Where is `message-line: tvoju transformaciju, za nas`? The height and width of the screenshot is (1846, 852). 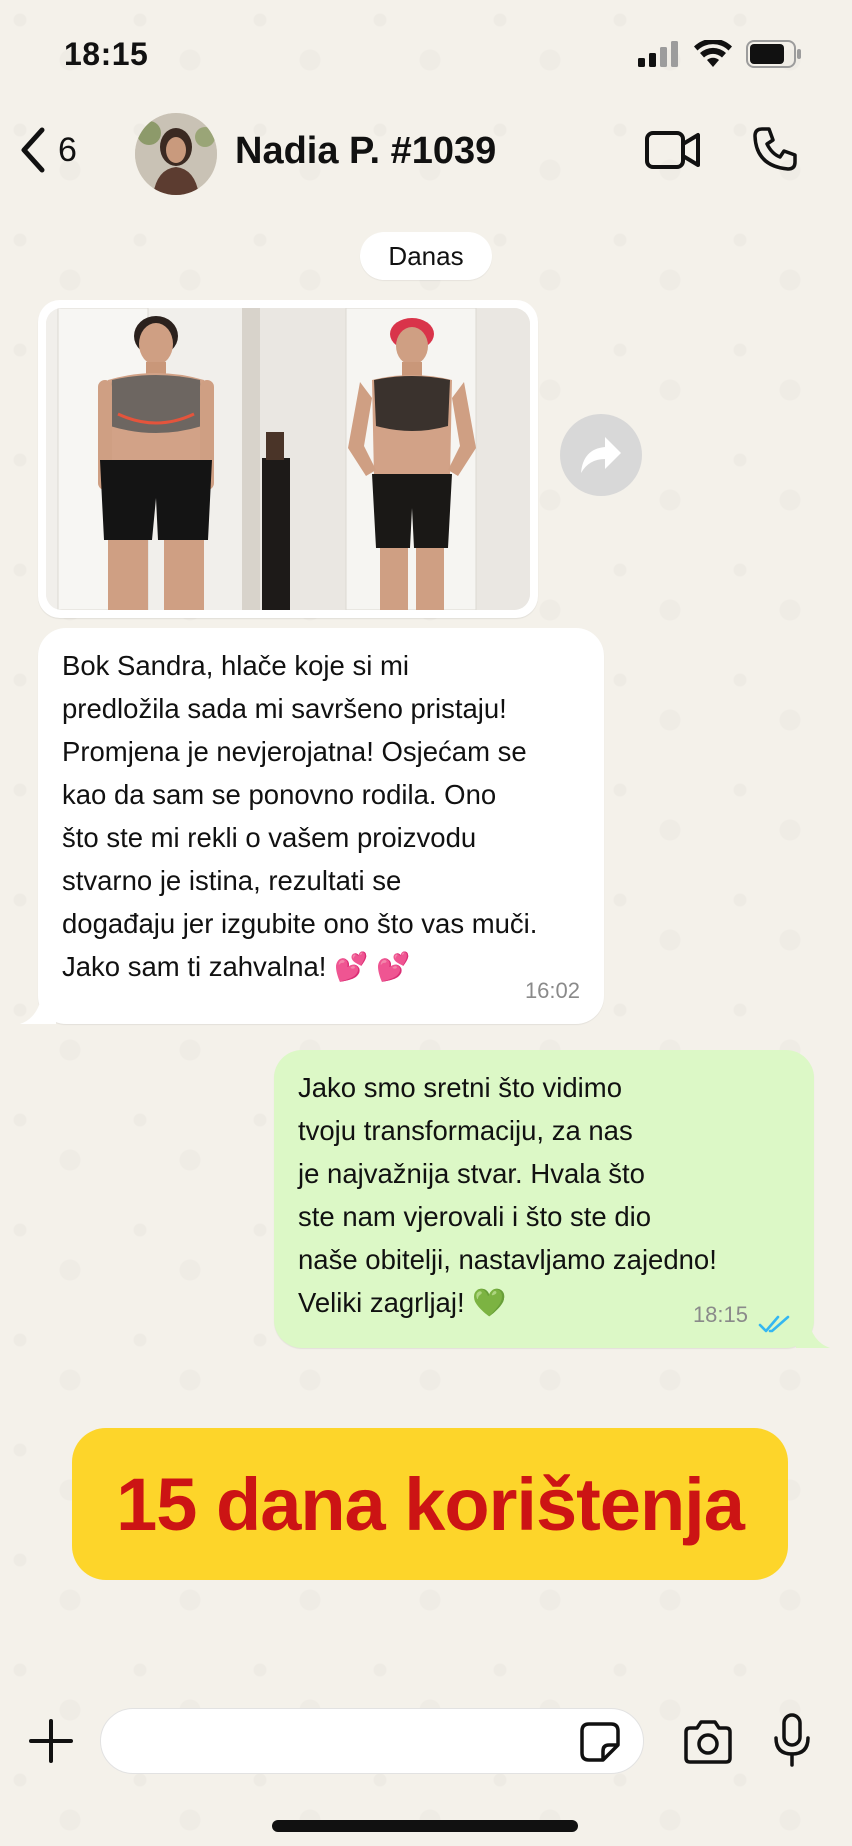
message-line: tvoju transformaciju, za nas is located at coordinates (465, 1130).